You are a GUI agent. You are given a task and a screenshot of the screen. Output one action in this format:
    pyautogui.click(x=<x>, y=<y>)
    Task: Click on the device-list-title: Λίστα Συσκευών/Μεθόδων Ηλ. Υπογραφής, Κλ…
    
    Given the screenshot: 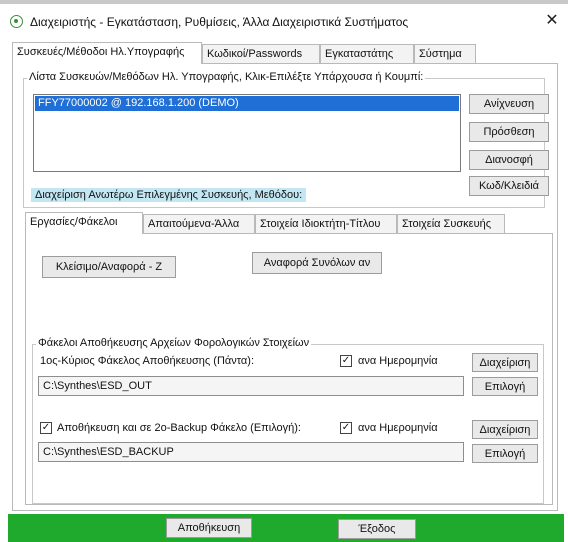 What is the action you would take?
    pyautogui.click(x=226, y=77)
    